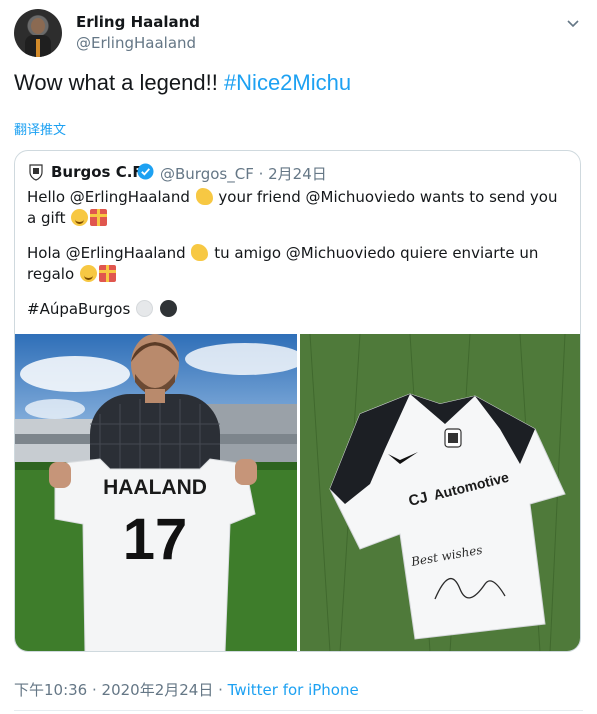 This screenshot has height=714, width=597. What do you see at coordinates (168, 308) in the screenshot?
I see `black-circle-icon` at bounding box center [168, 308].